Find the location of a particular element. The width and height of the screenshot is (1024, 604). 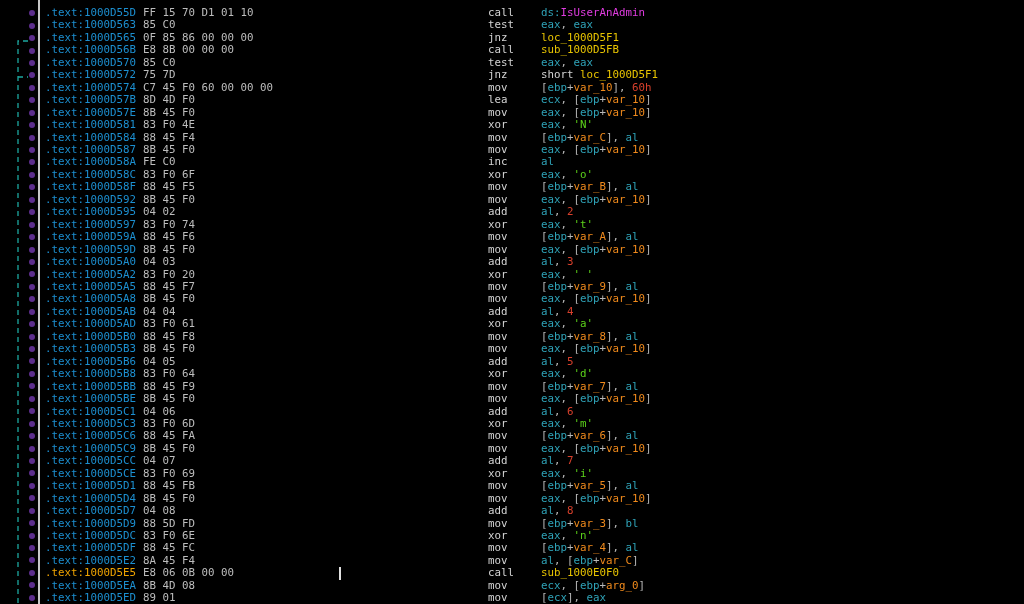

address-text: .text:1000D59A is located at coordinates (91, 237).